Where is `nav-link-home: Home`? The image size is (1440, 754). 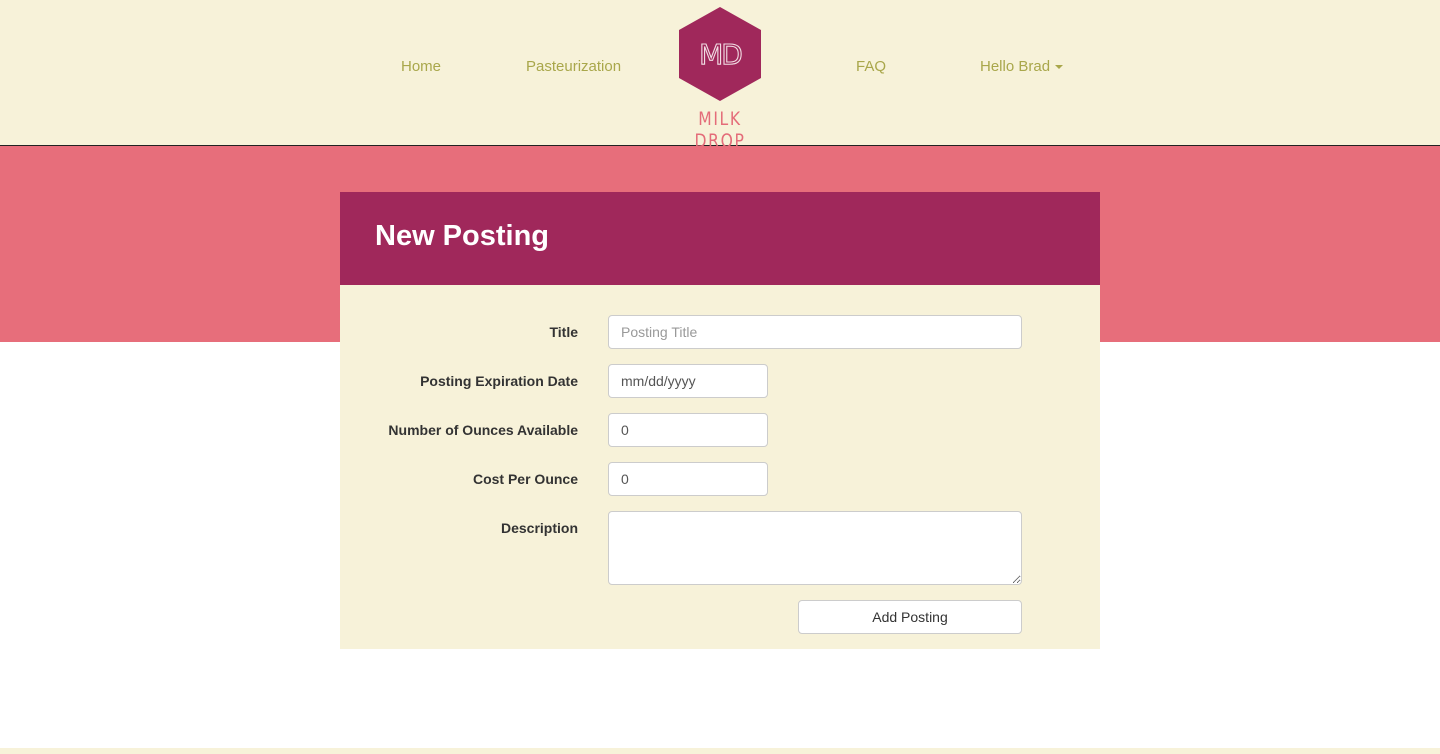 nav-link-home: Home is located at coordinates (421, 66).